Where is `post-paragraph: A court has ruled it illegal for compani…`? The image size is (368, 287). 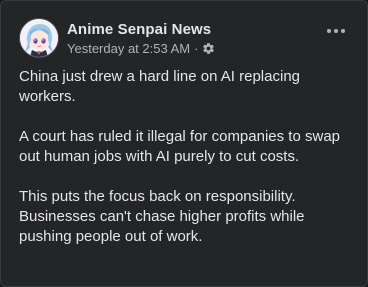
post-paragraph: A court has ruled it illegal for compani… is located at coordinates (179, 146).